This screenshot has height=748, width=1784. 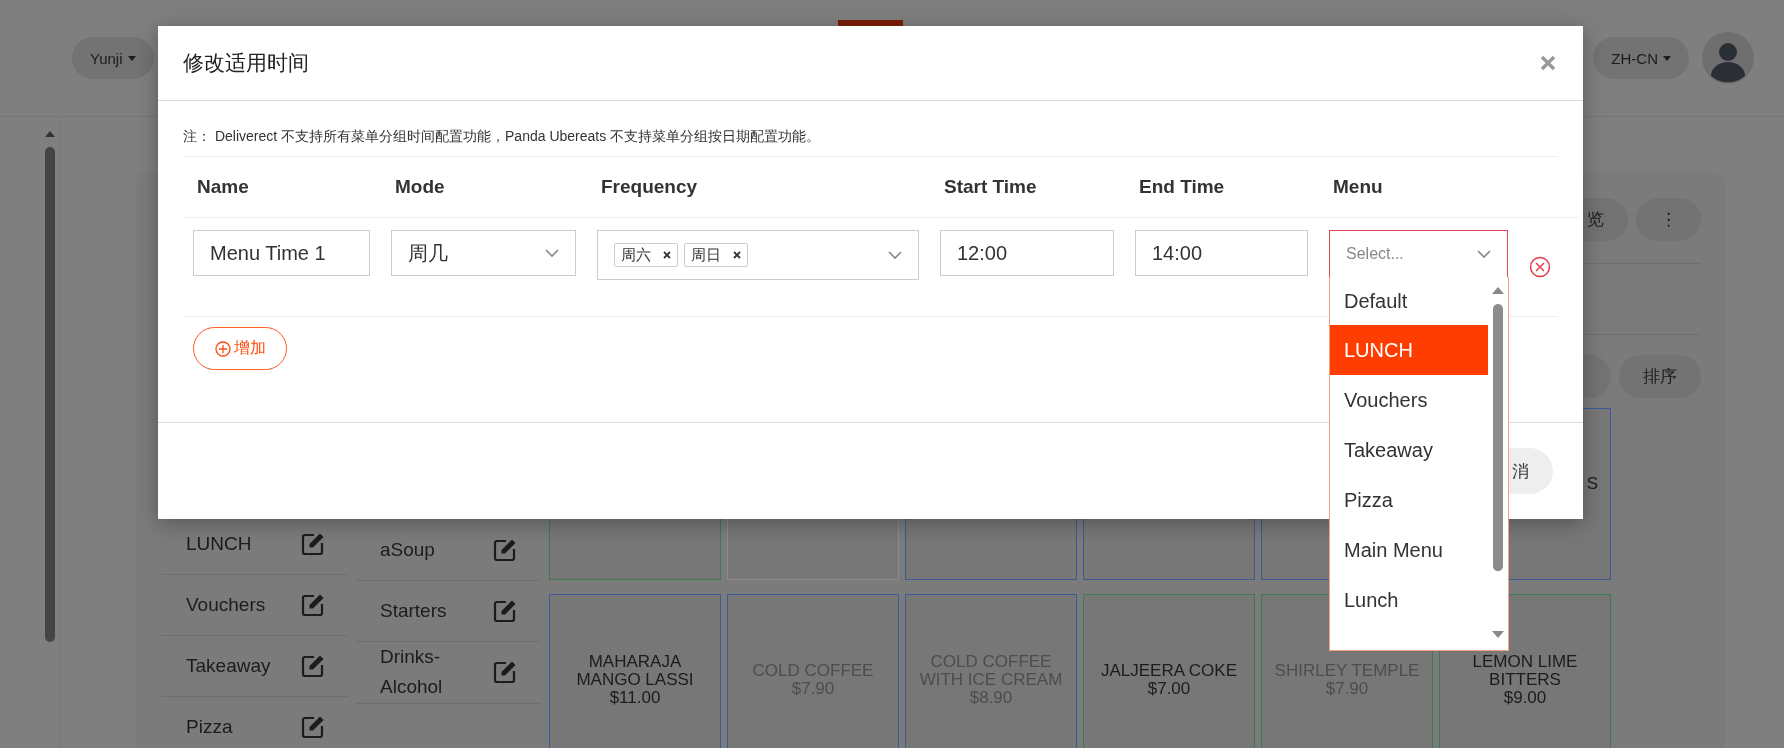 What do you see at coordinates (1728, 58) in the screenshot?
I see `avatar-icon` at bounding box center [1728, 58].